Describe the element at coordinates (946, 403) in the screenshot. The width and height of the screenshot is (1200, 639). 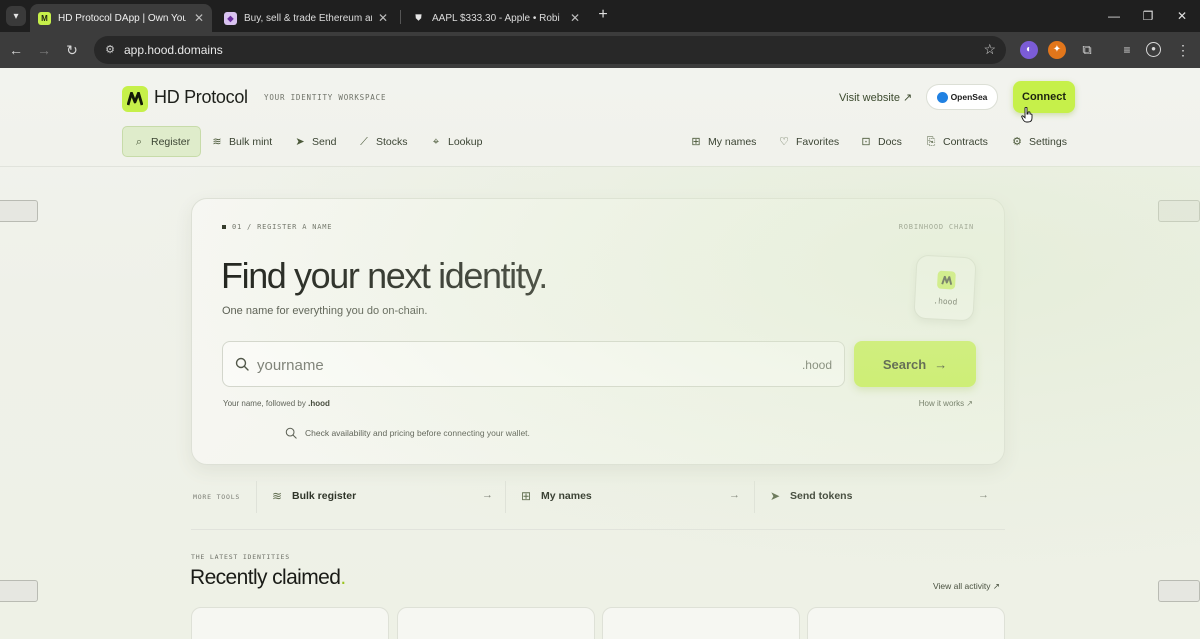
I see `how-it-works-link: How it works ↗` at that location.